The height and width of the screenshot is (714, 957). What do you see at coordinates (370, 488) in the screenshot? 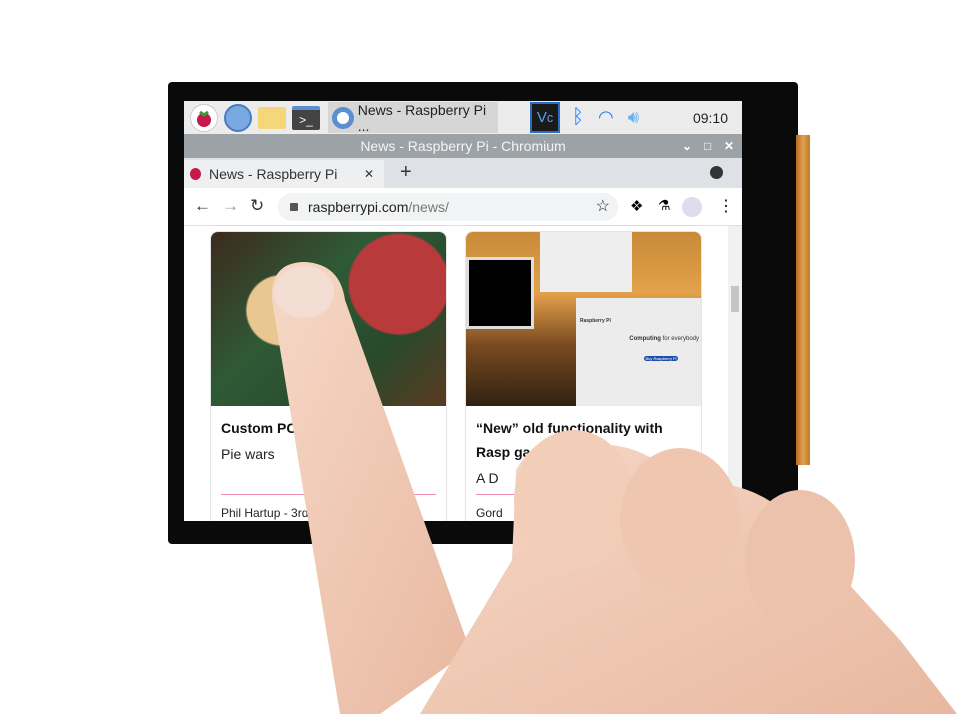
I see `index-finger` at bounding box center [370, 488].